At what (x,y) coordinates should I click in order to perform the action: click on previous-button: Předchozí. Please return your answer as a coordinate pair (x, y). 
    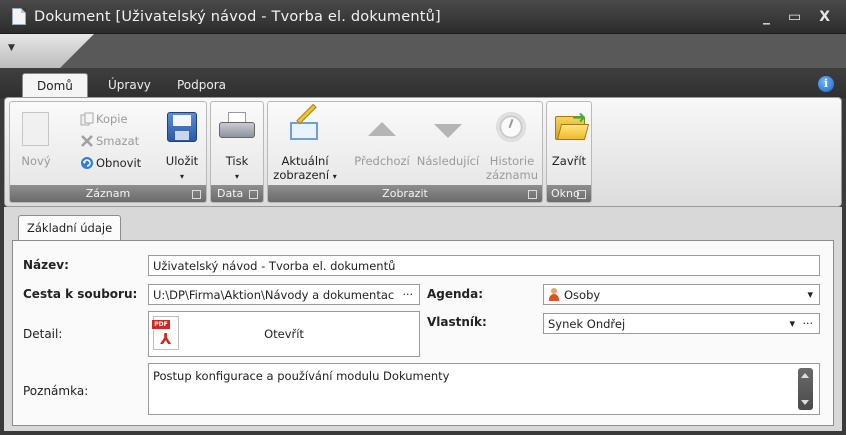
    Looking at the image, I should click on (382, 161).